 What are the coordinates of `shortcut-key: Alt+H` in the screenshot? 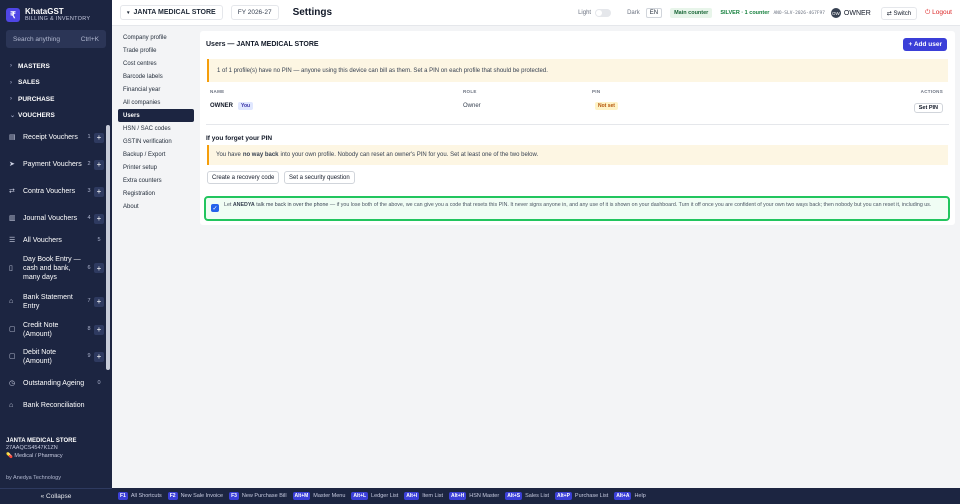 It's located at (458, 496).